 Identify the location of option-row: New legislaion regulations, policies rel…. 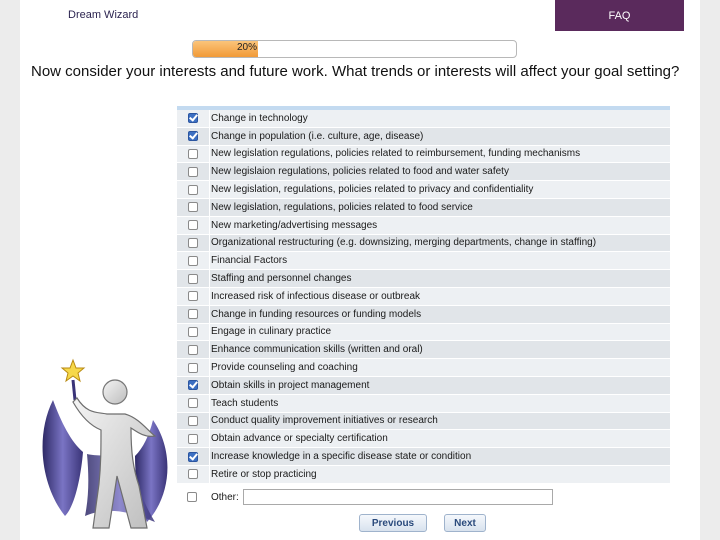
(423, 172).